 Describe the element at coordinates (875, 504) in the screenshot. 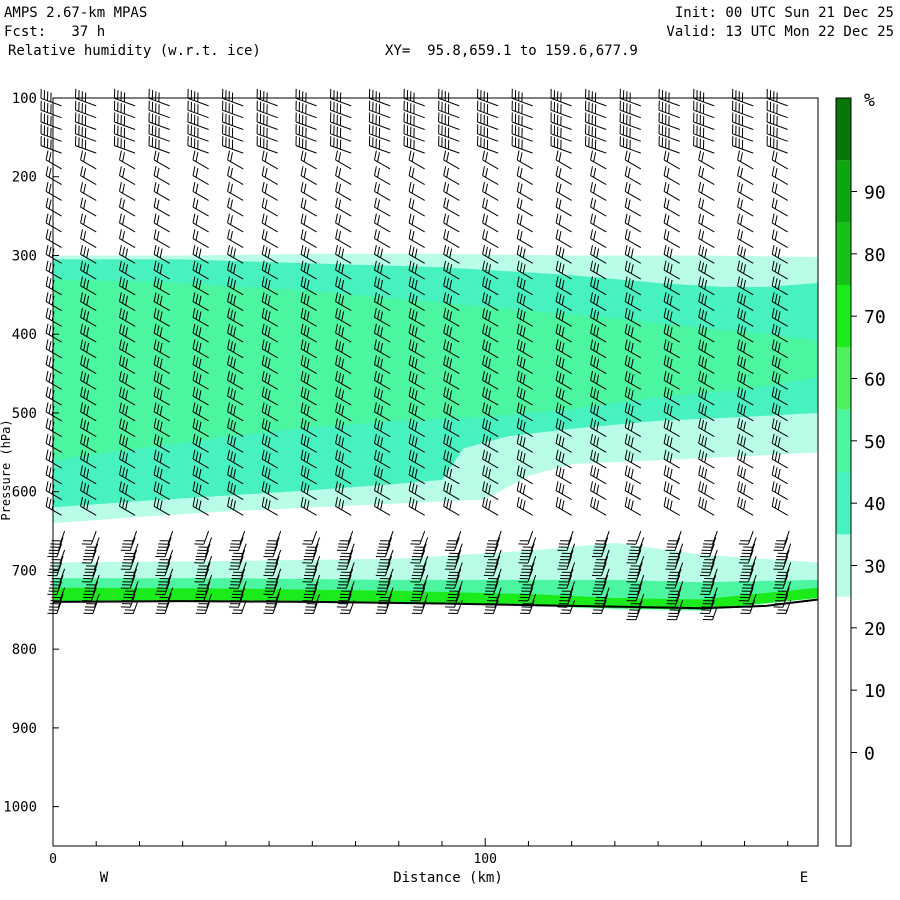

I see `colorbar-label: 40` at that location.